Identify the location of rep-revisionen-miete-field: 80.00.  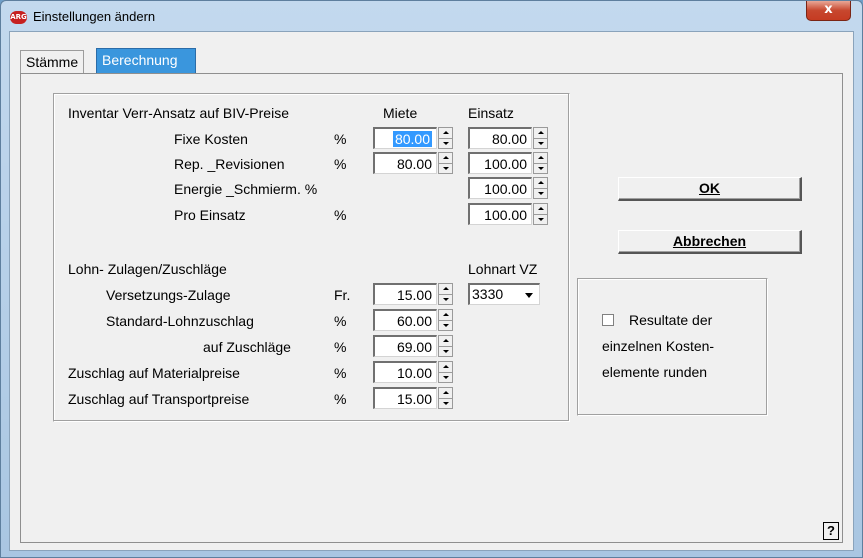
(405, 163).